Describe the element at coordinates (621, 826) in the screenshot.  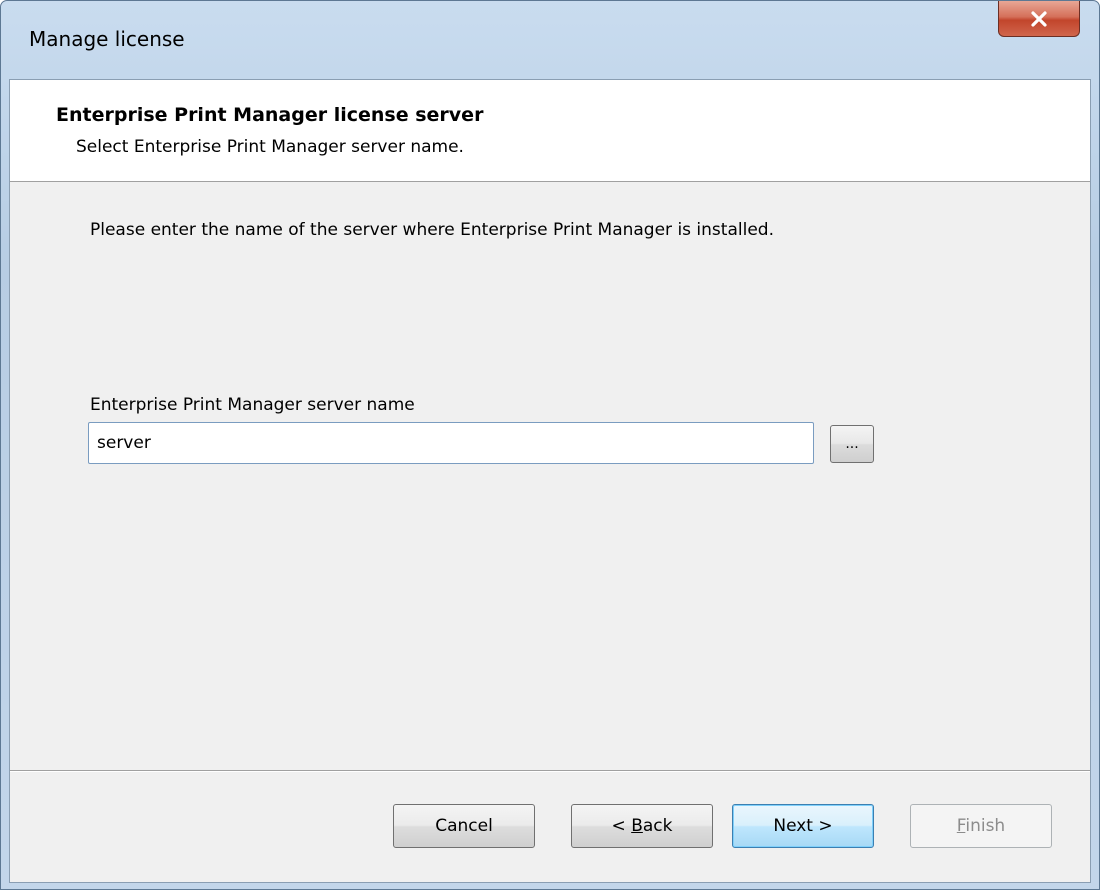
I see `back-prefix: <` at that location.